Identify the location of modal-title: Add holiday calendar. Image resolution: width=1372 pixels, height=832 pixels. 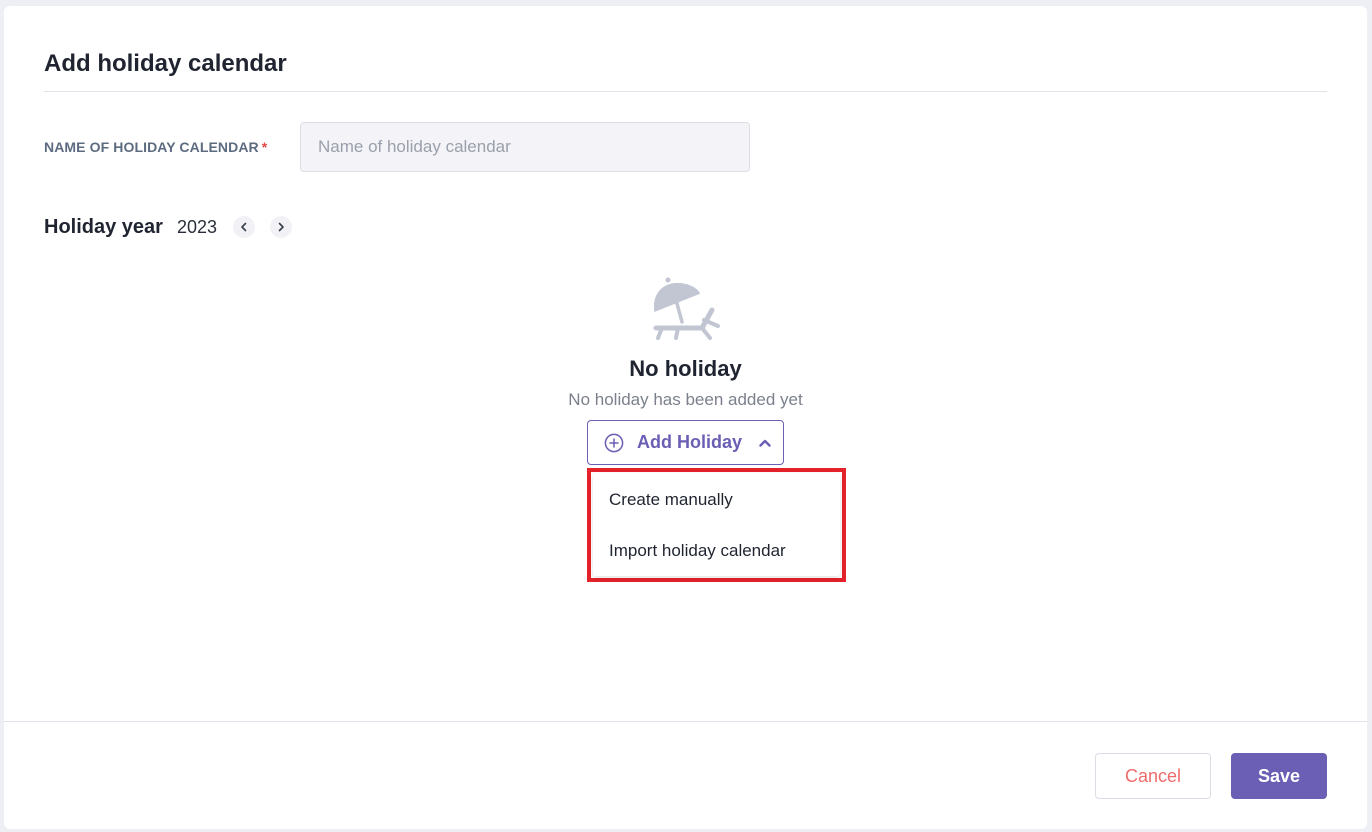
(165, 63).